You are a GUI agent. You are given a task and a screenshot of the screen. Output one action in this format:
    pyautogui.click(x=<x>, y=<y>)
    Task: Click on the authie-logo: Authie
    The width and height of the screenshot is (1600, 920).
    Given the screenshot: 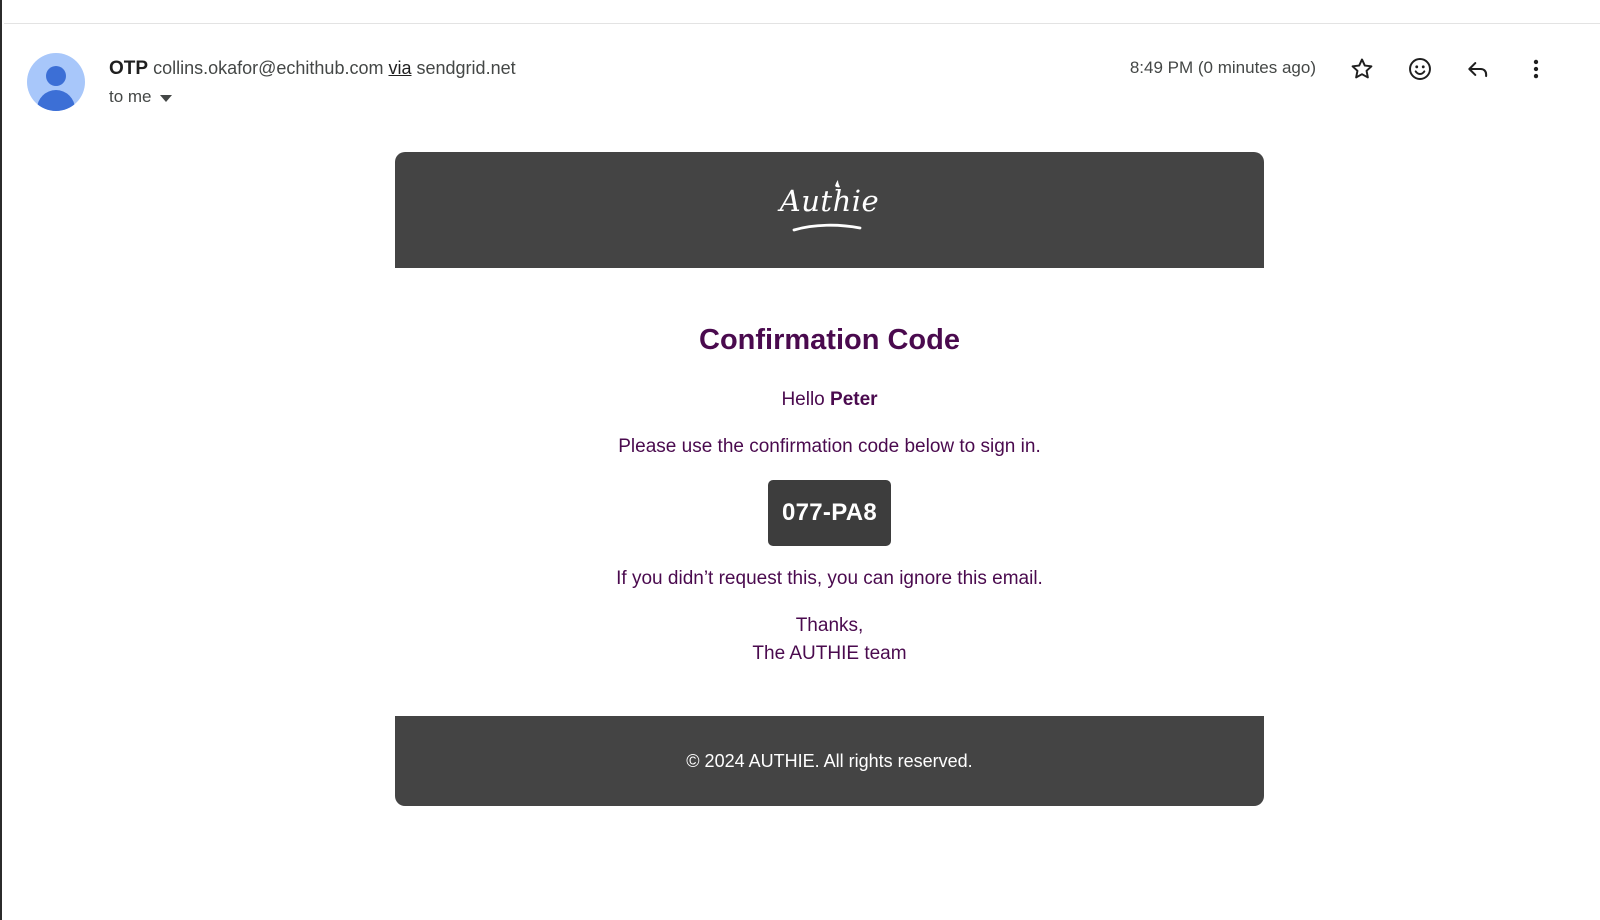 What is the action you would take?
    pyautogui.click(x=830, y=210)
    